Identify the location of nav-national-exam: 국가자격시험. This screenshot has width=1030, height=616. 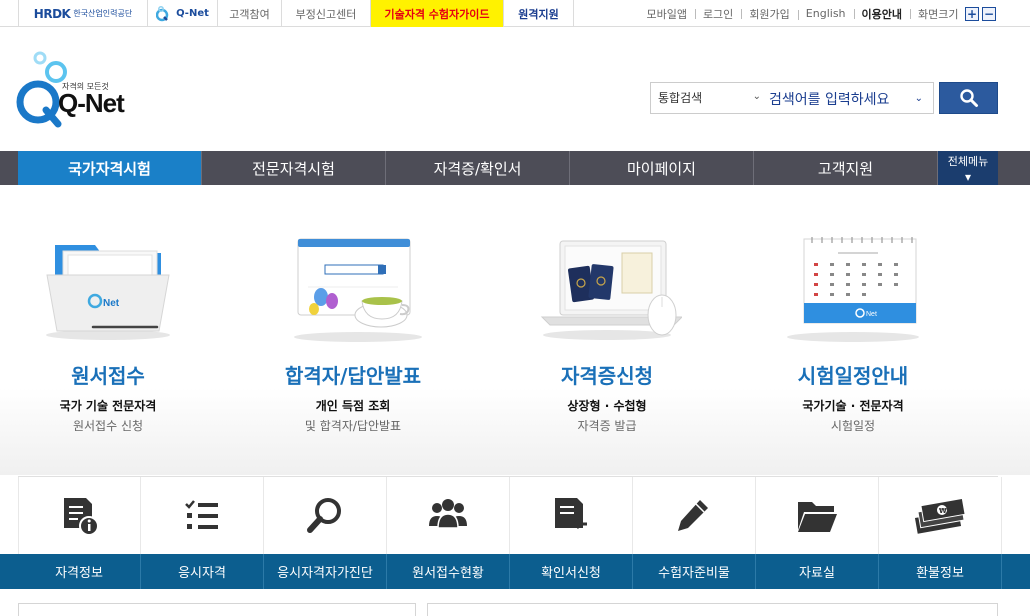
(110, 168).